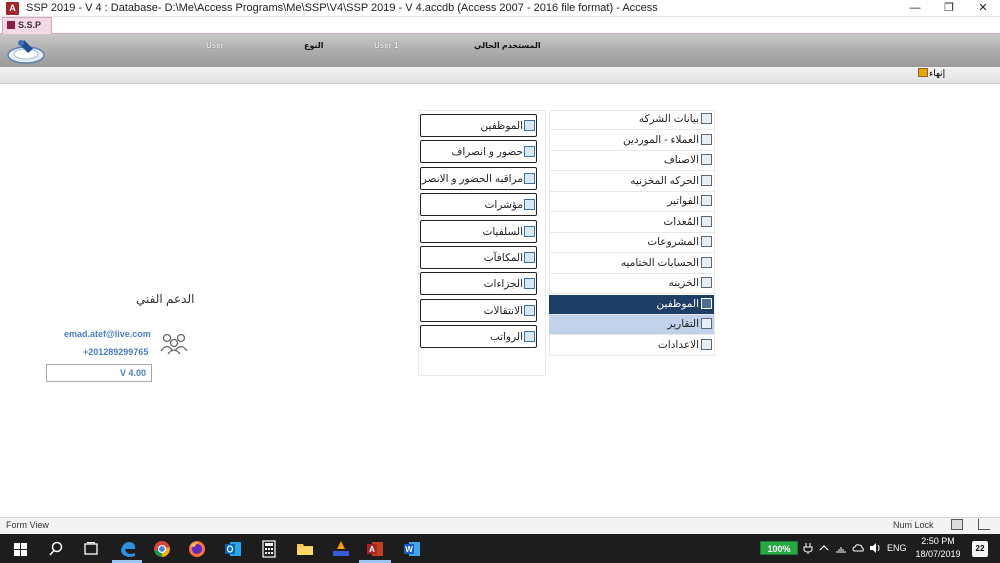 The height and width of the screenshot is (563, 1000). Describe the element at coordinates (503, 284) in the screenshot. I see `submenu-button-label: الجزاءات` at that location.